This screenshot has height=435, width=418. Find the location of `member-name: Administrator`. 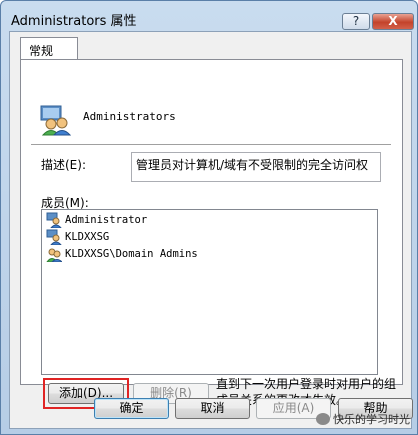

member-name: Administrator is located at coordinates (106, 220).